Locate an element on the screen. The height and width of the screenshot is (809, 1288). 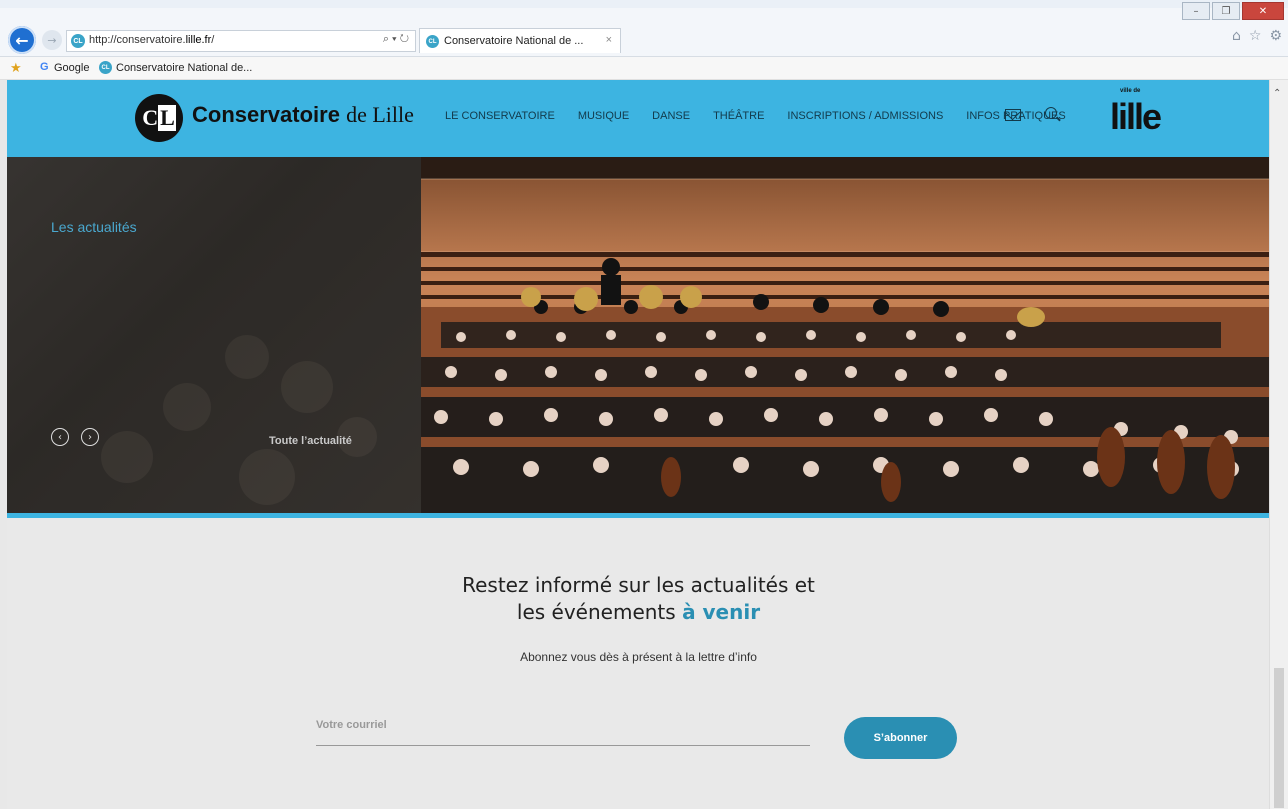
search-icon is located at coordinates (1051, 113).